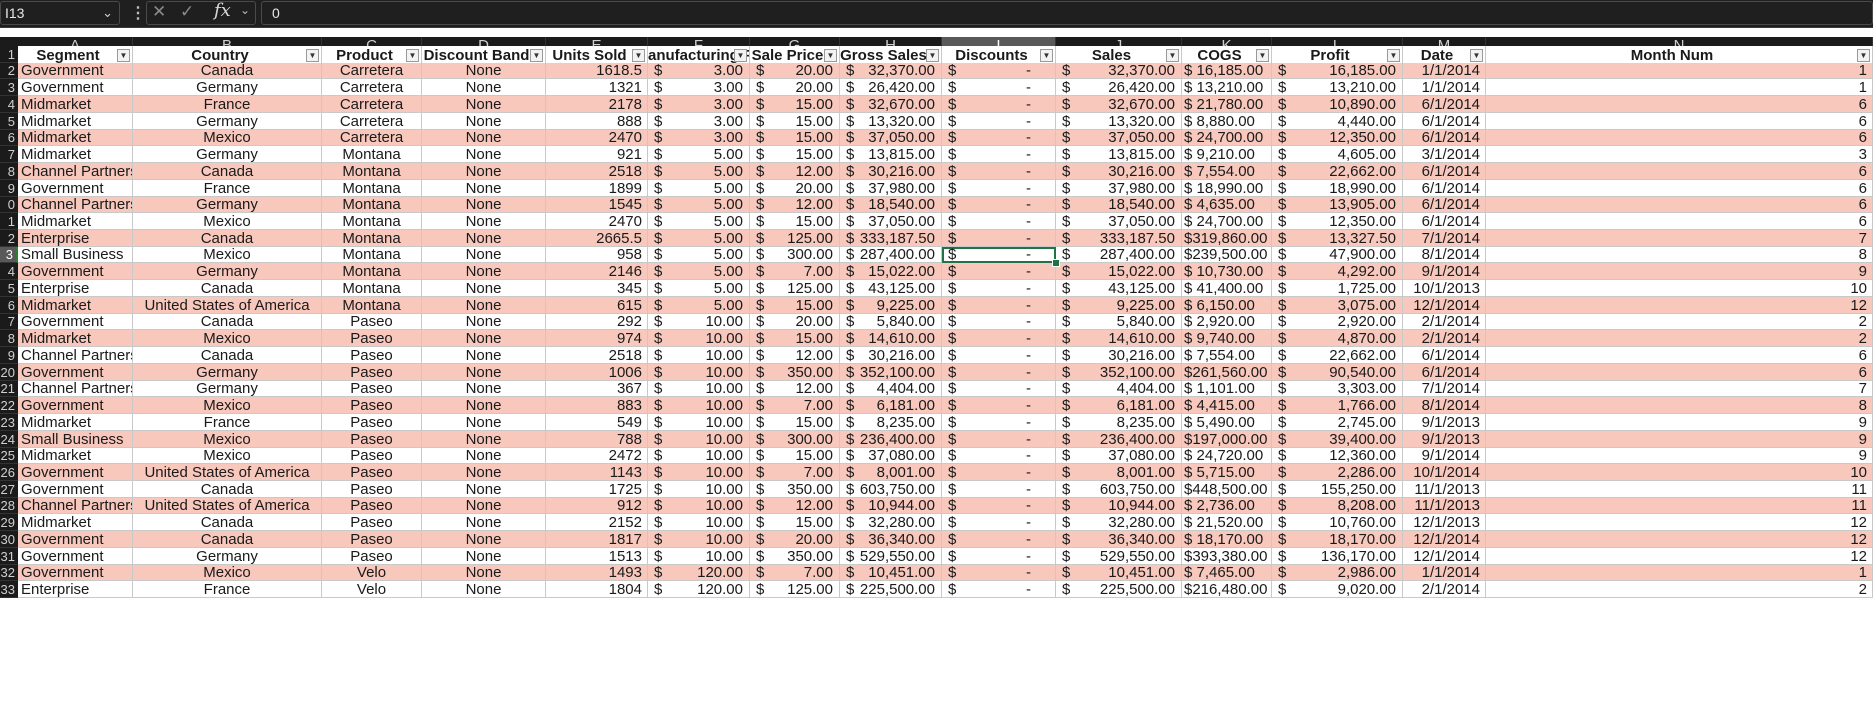 The height and width of the screenshot is (716, 1873). Describe the element at coordinates (1337, 154) in the screenshot. I see `cell-l: $4,605.00` at that location.